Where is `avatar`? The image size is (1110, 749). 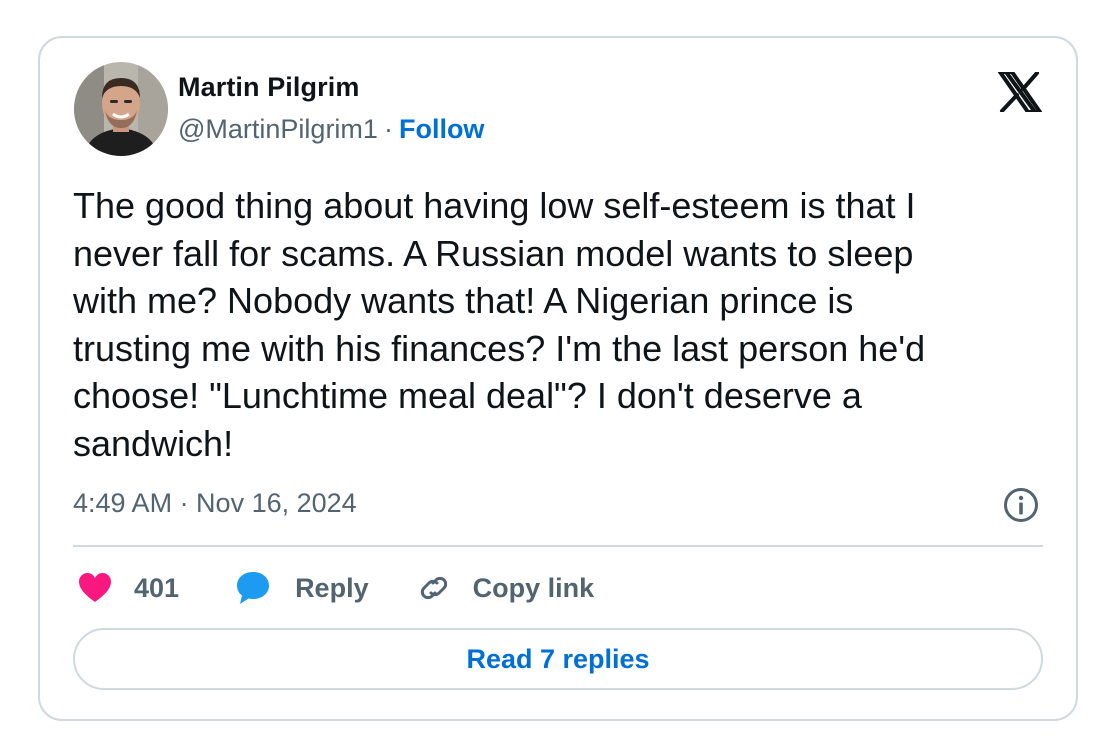 avatar is located at coordinates (121, 109).